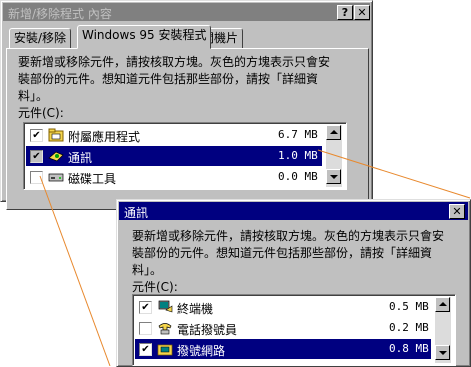 This screenshot has height=367, width=471. I want to click on component-size: 0.0 MB, so click(298, 176).